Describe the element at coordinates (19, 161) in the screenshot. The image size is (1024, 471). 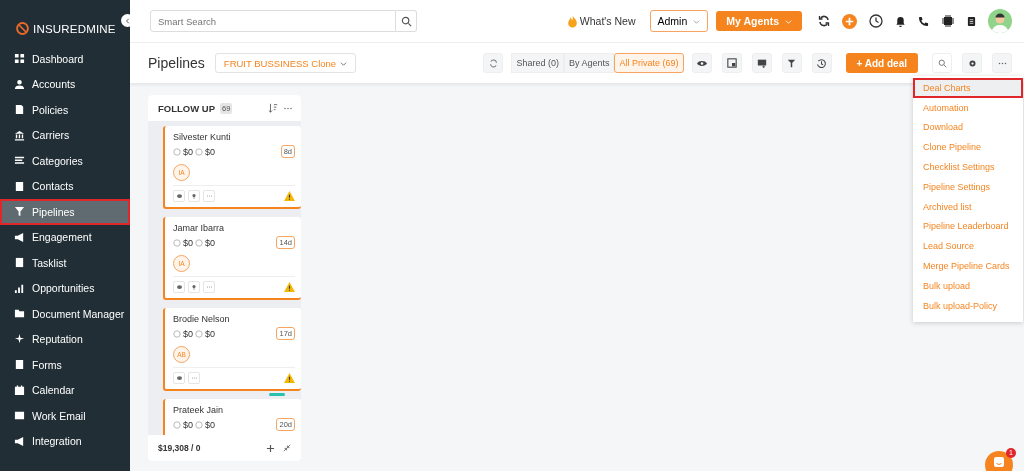
I see `list-icon` at that location.